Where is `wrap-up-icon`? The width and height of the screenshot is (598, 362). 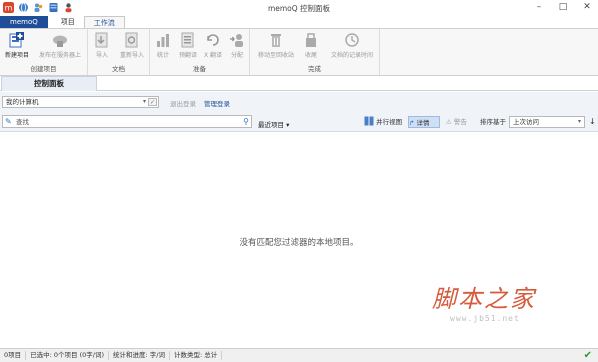 wrap-up-icon is located at coordinates (311, 40).